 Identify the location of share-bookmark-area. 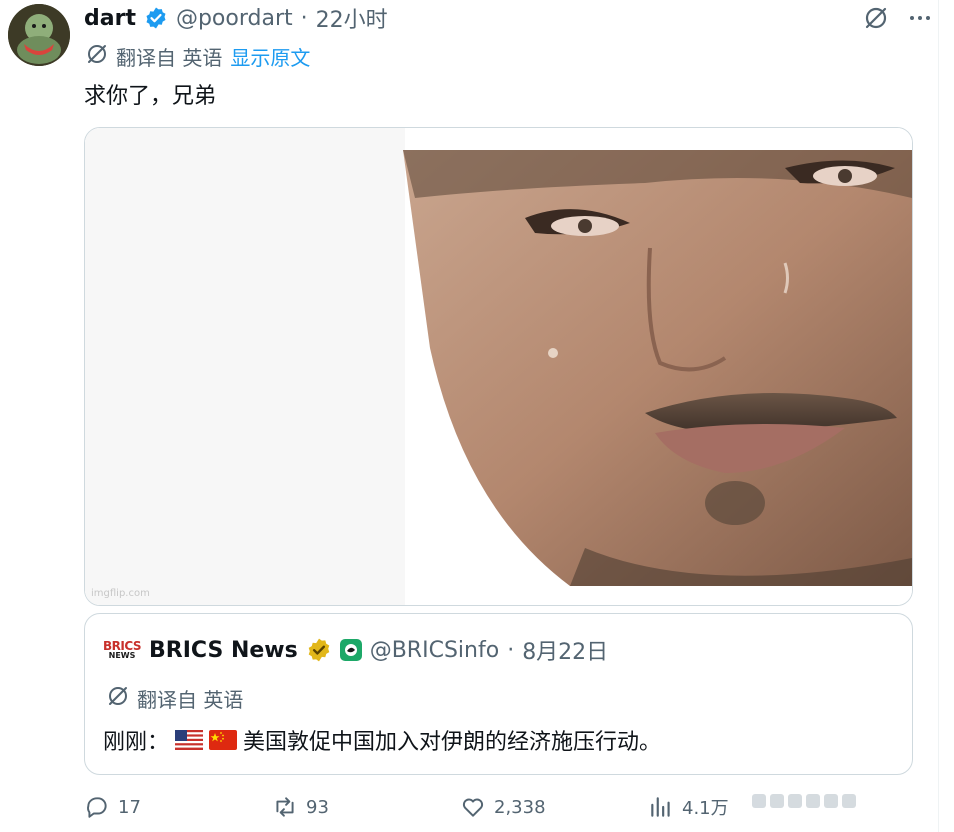
(804, 801).